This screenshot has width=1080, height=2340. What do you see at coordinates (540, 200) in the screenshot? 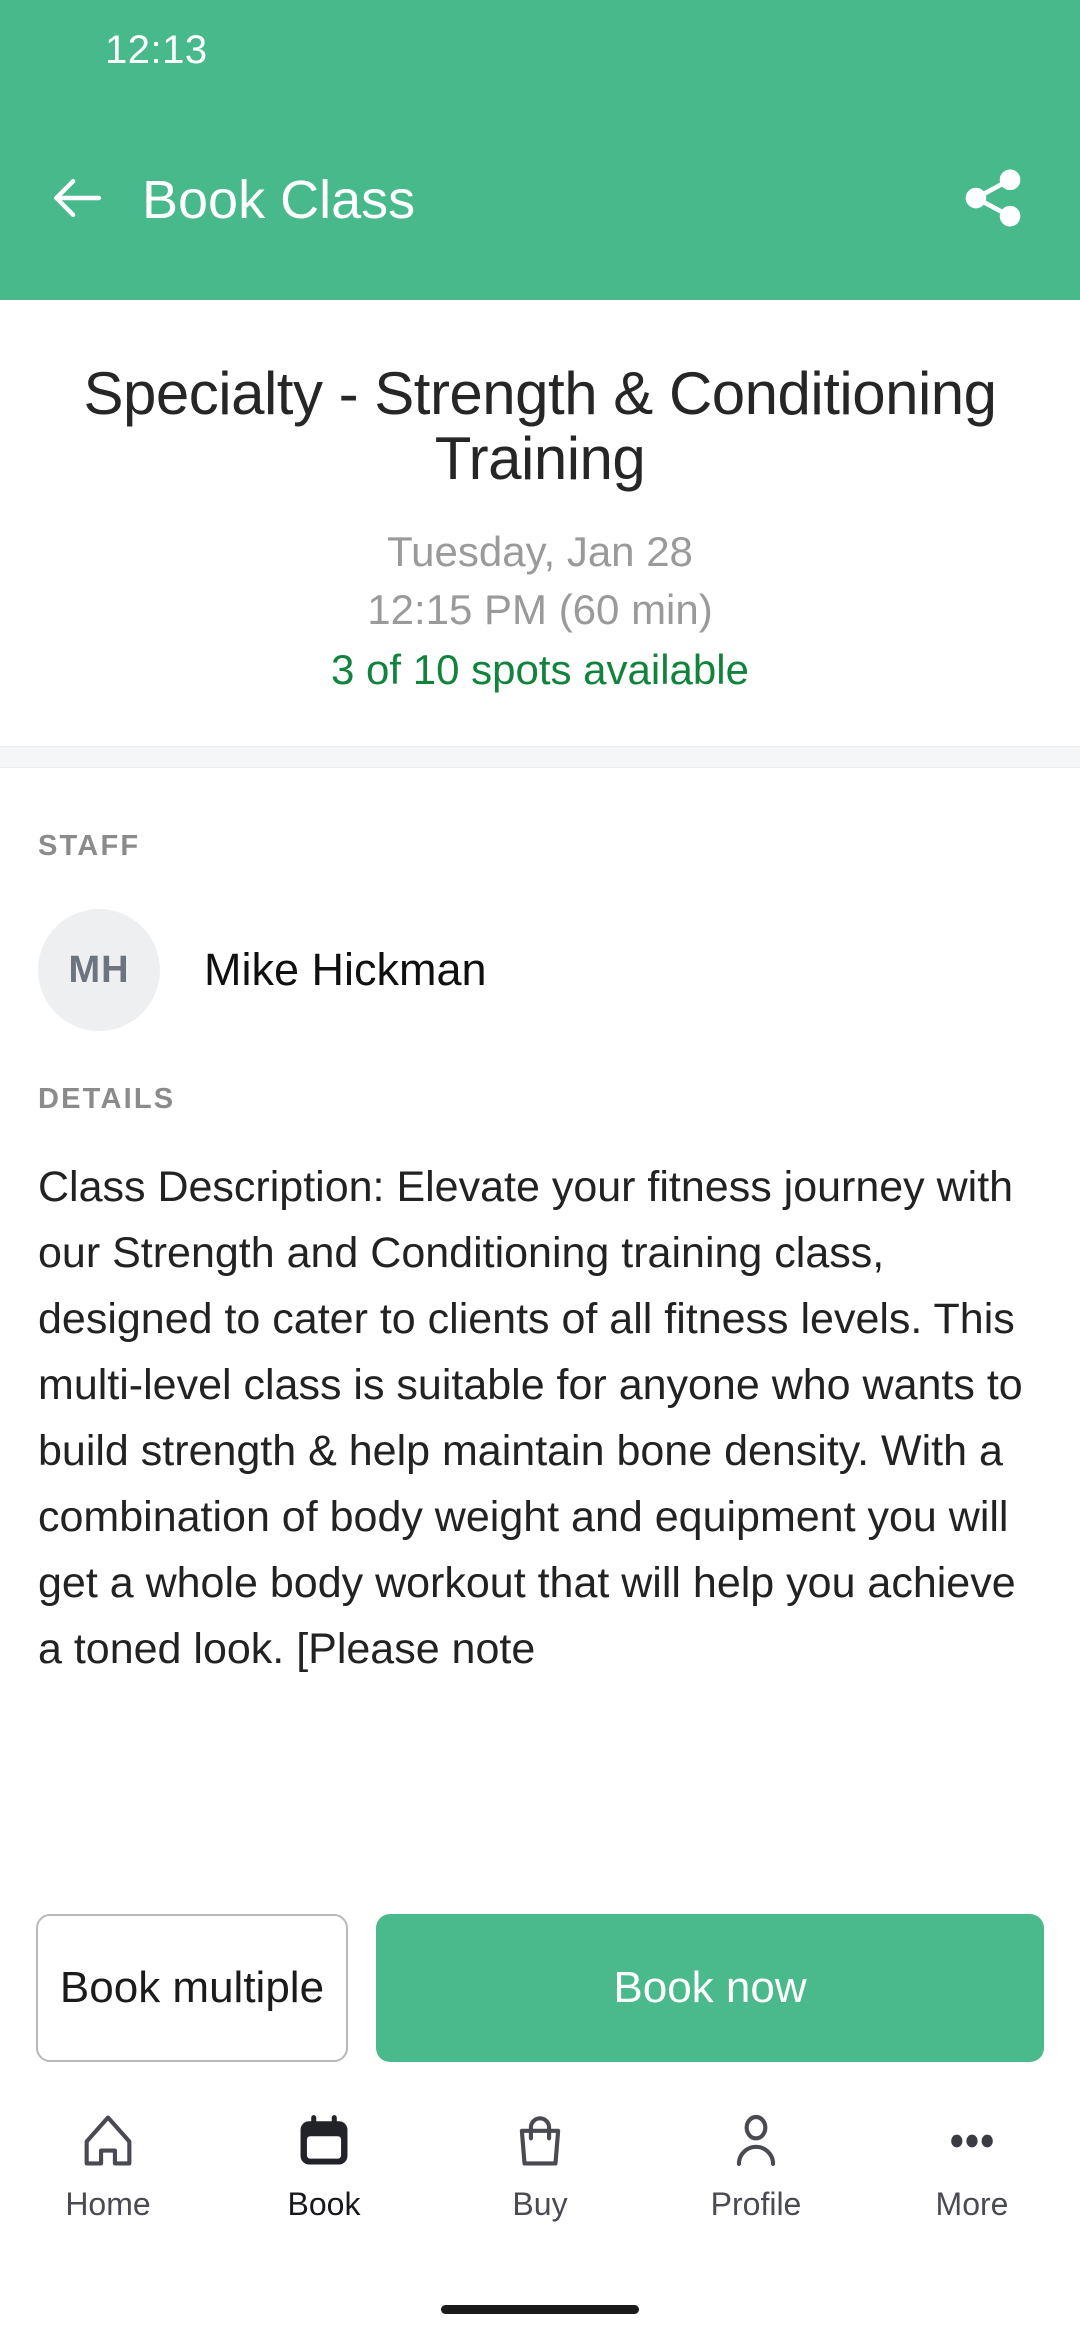
I see `app-bar: Book Class` at bounding box center [540, 200].